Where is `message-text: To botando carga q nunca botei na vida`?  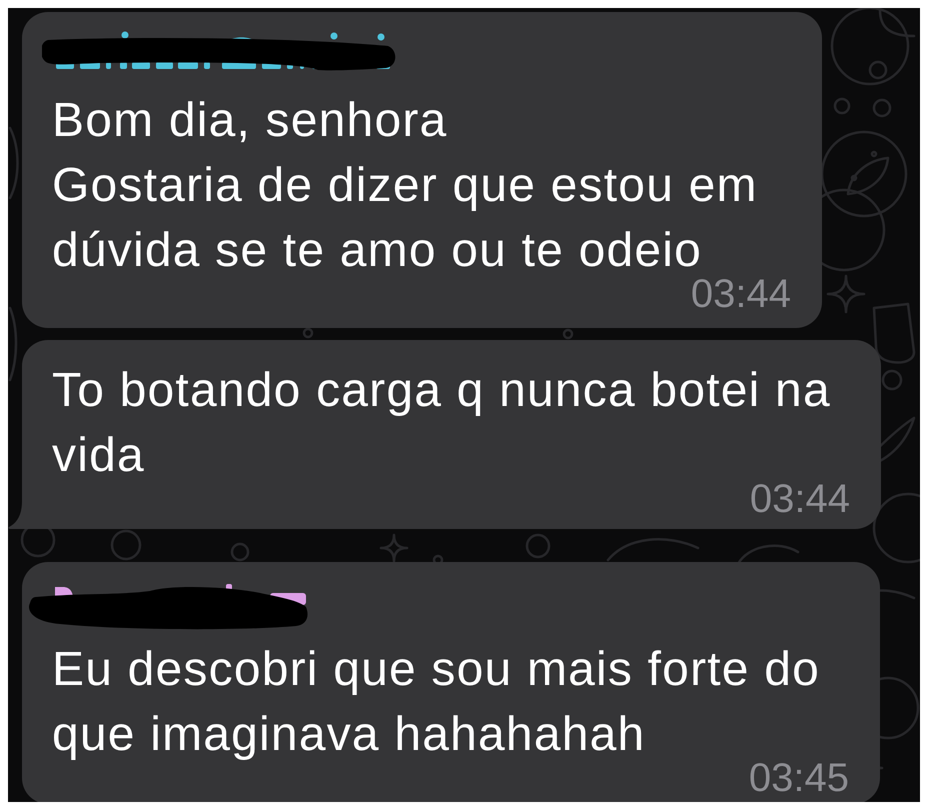 message-text: To botando carga q nunca botei na vida is located at coordinates (441, 423).